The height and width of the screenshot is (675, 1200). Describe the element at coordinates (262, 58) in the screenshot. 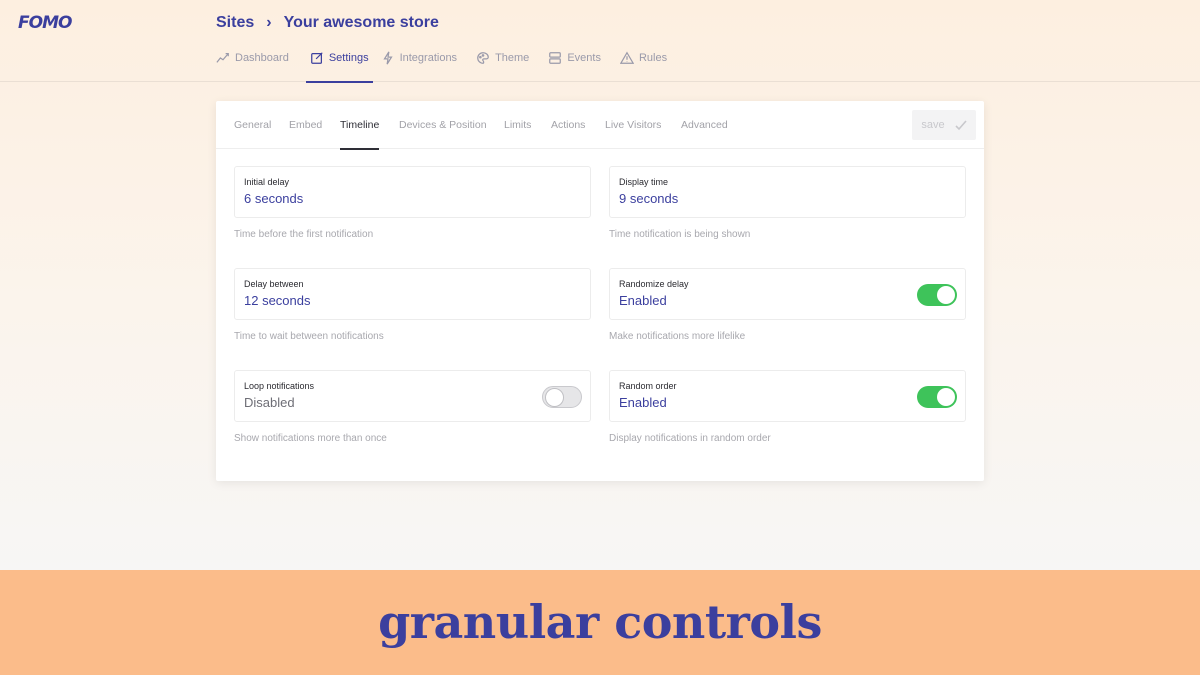

I see `nav-dashboard-label: Dashboard` at that location.